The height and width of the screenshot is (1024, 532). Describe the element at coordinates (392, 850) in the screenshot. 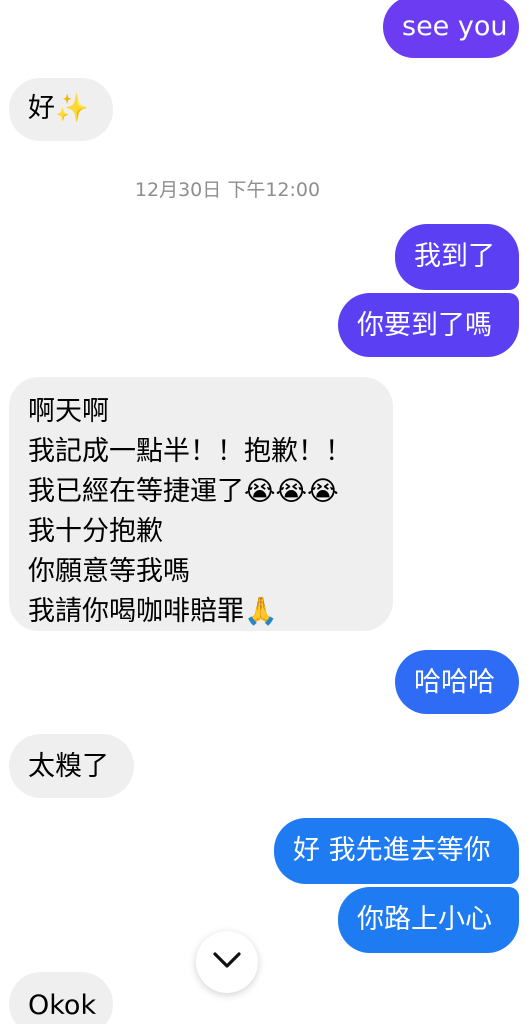

I see `message-text: 好 我先進去等你` at that location.